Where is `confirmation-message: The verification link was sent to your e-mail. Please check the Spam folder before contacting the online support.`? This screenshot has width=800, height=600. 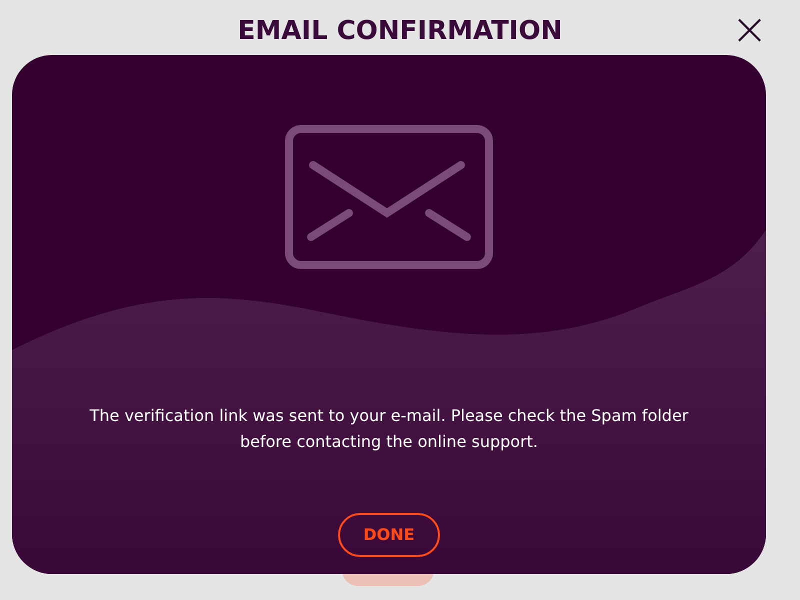 confirmation-message: The verification link was sent to your e-mail. Please check the Spam folder before contacting the online support. is located at coordinates (389, 429).